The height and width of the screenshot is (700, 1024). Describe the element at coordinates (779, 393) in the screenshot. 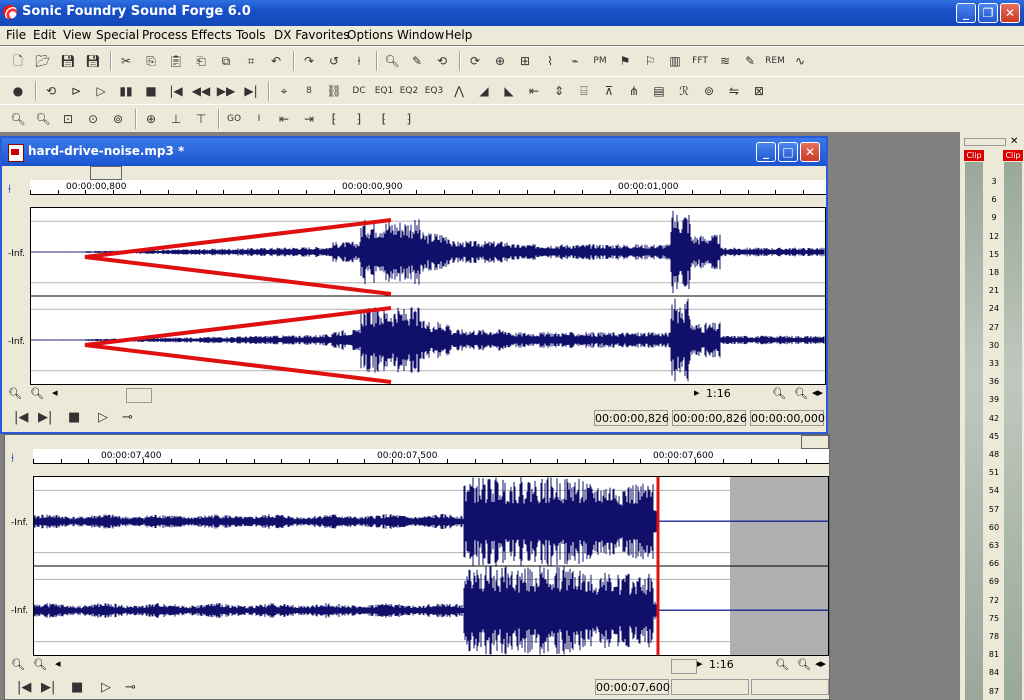

I see `zoom-in-small-icon: 🔍︎` at that location.